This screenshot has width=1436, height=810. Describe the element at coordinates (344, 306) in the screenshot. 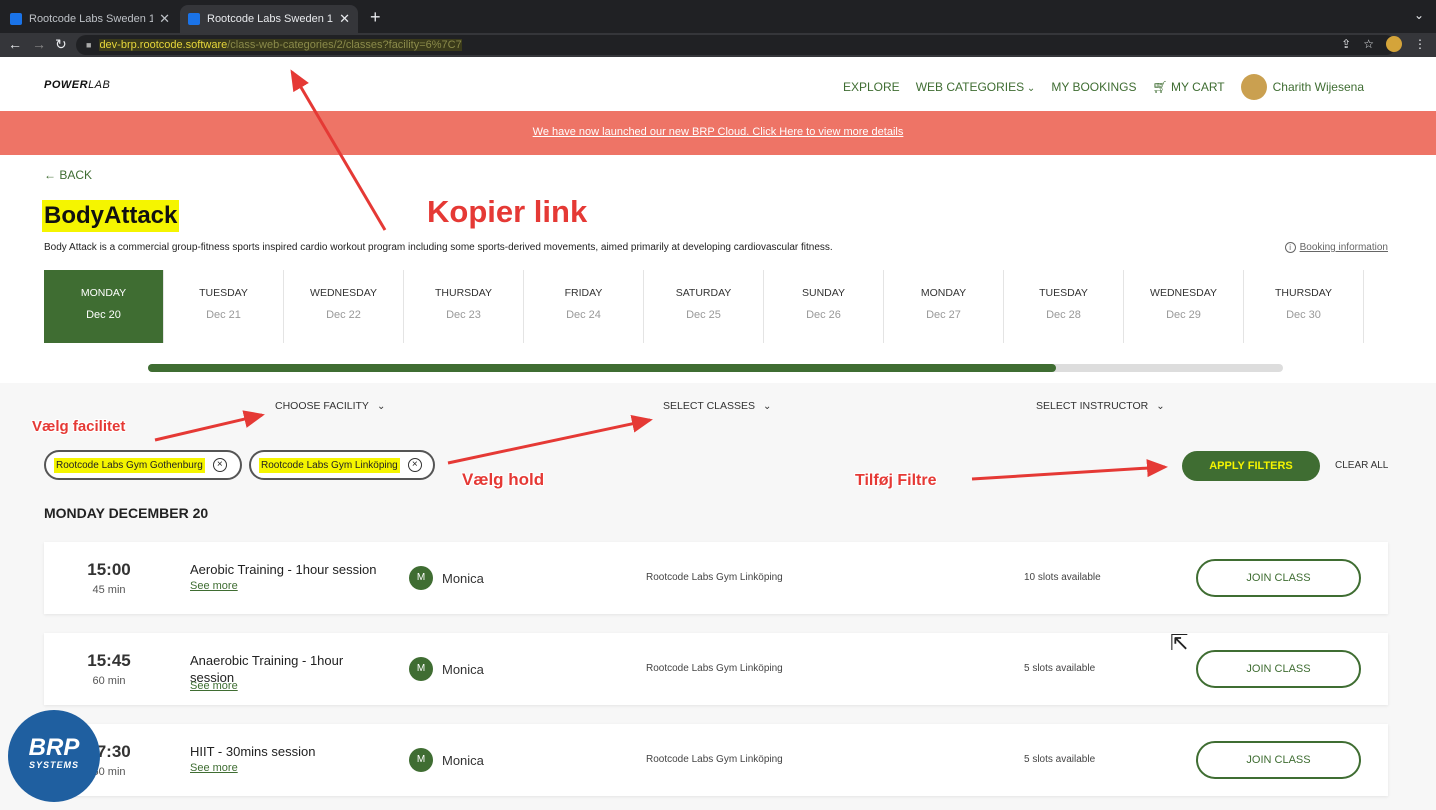

I see `day-tab: WEDNESDAY Dec 22` at that location.